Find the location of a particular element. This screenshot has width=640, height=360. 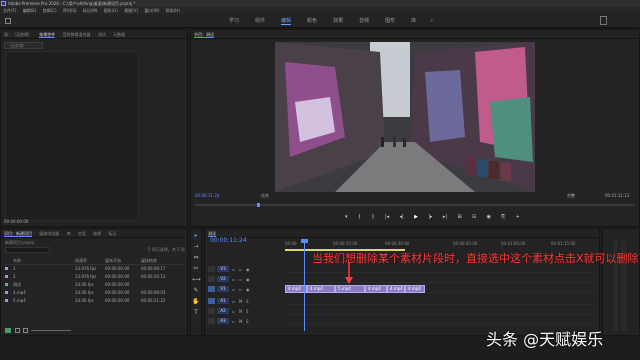

workspace-tab-learn: 学习 is located at coordinates (234, 21).